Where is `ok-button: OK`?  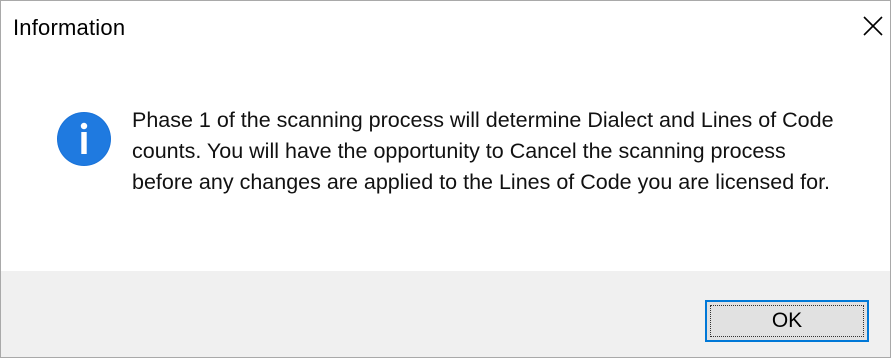 ok-button: OK is located at coordinates (787, 321).